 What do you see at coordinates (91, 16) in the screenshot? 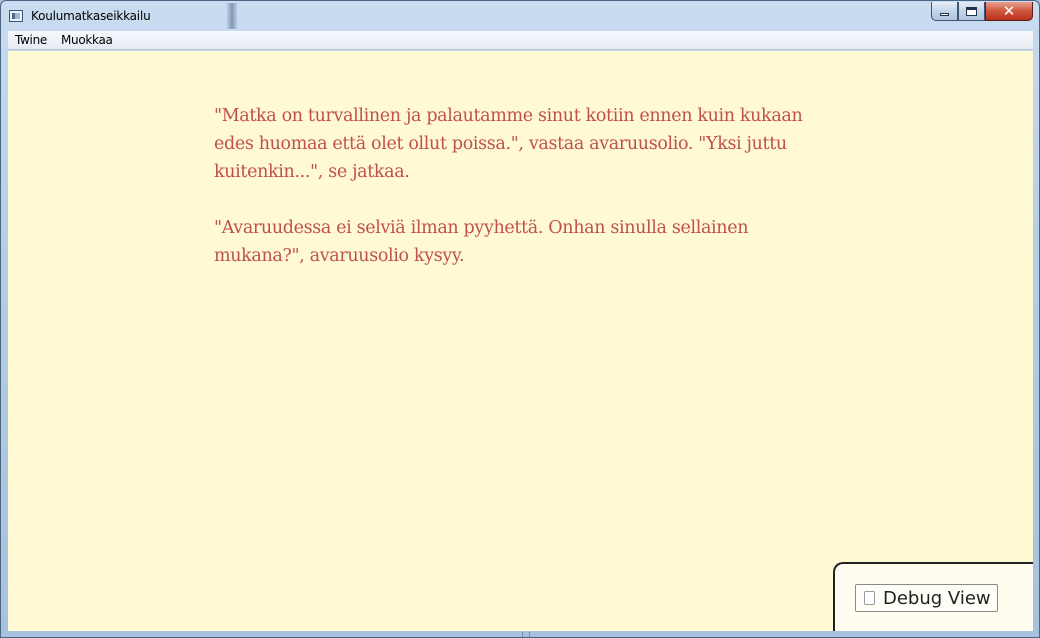
I see `window-title: Koulumatkaseikkailu` at bounding box center [91, 16].